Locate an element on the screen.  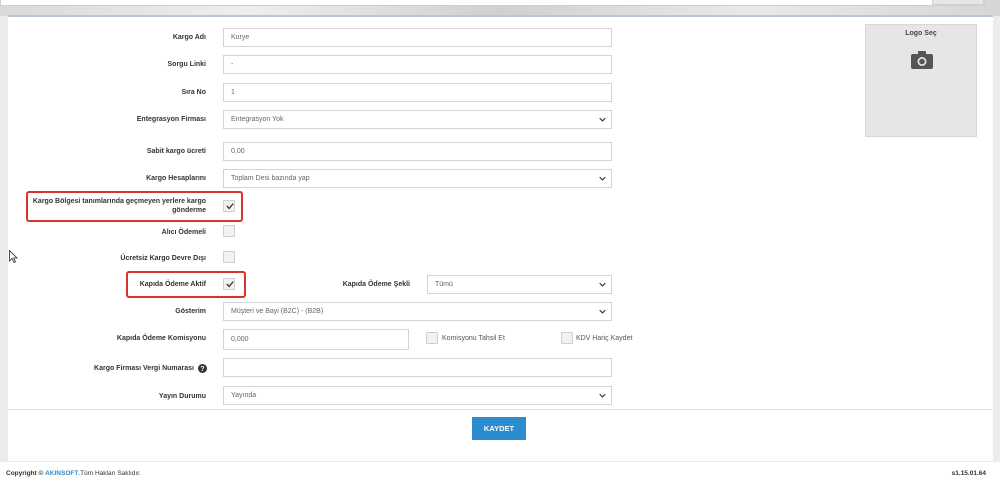
kargo-hesaplama-label: Kargo Hesaplarını is located at coordinates (176, 178).